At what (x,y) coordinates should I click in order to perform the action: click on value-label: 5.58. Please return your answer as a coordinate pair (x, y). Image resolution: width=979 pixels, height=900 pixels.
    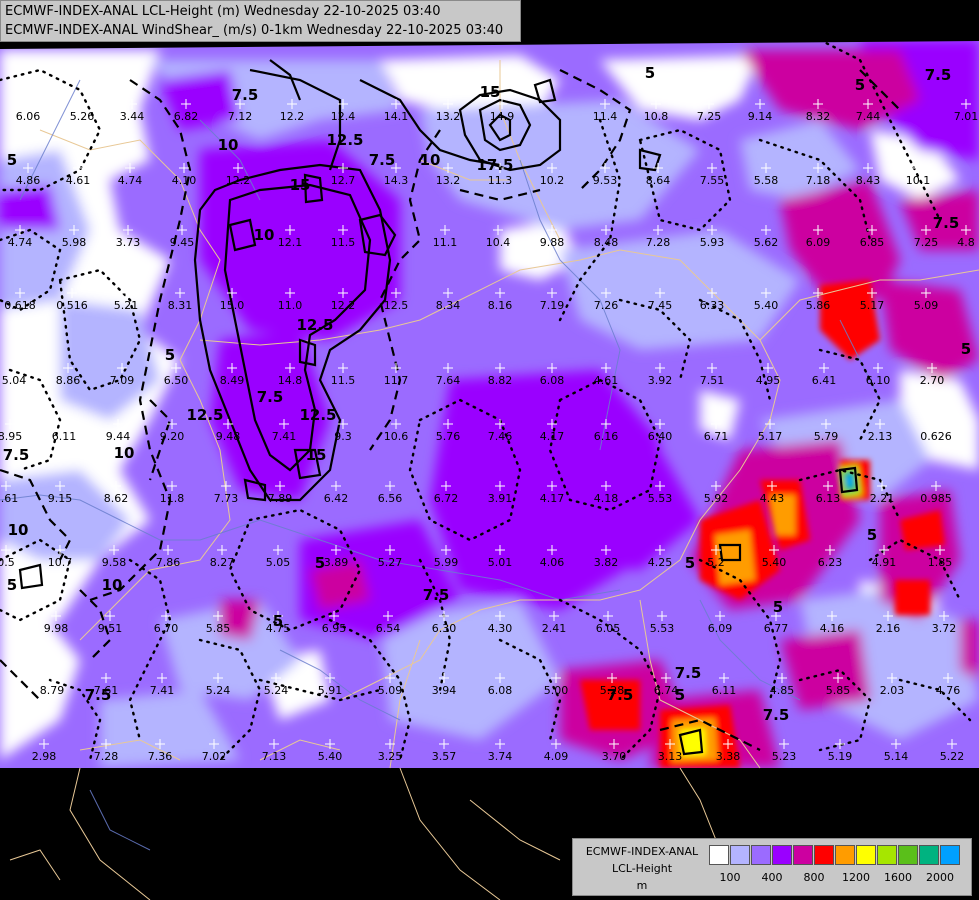
    Looking at the image, I should click on (766, 180).